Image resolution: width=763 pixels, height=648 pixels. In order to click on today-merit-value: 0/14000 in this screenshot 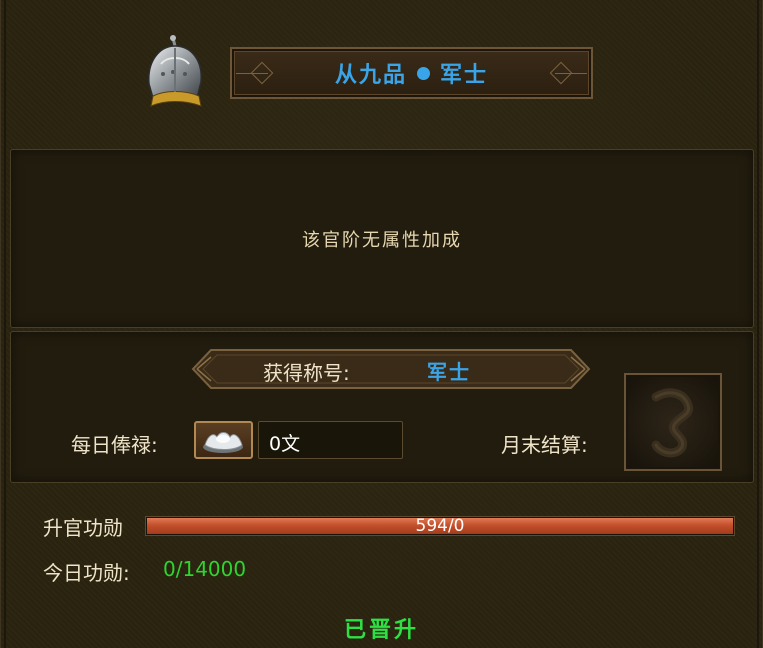, I will do `click(205, 569)`.